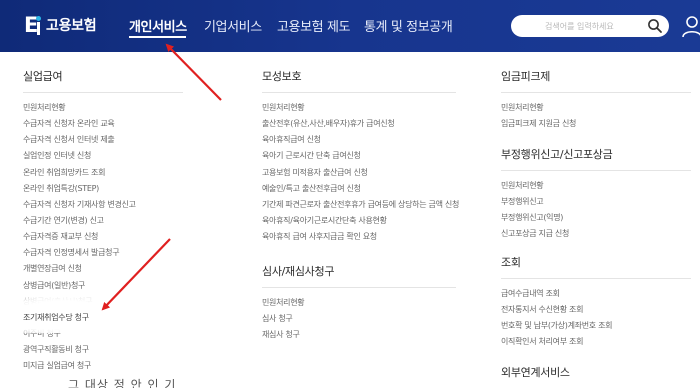  I want to click on column-wage-peak: 임금피크제 민원처리현황 임금피크제 지원금 신청, so click(596, 100).